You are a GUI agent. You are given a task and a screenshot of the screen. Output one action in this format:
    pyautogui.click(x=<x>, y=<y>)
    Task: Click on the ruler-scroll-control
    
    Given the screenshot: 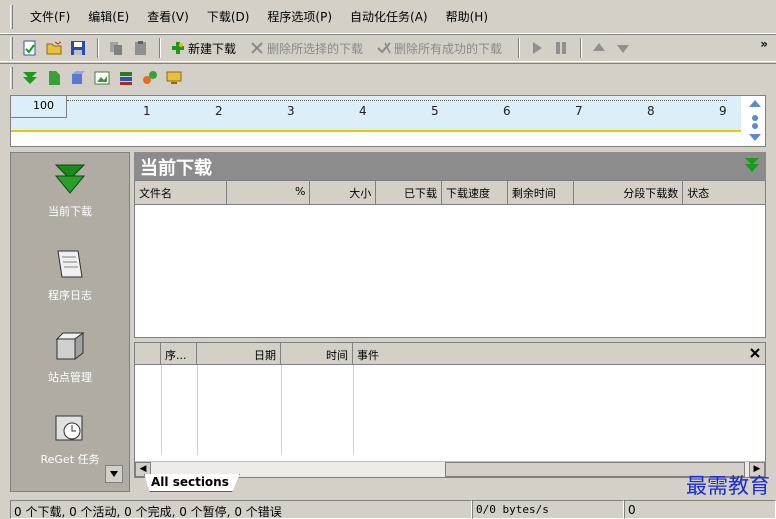 What is the action you would take?
    pyautogui.click(x=755, y=121)
    